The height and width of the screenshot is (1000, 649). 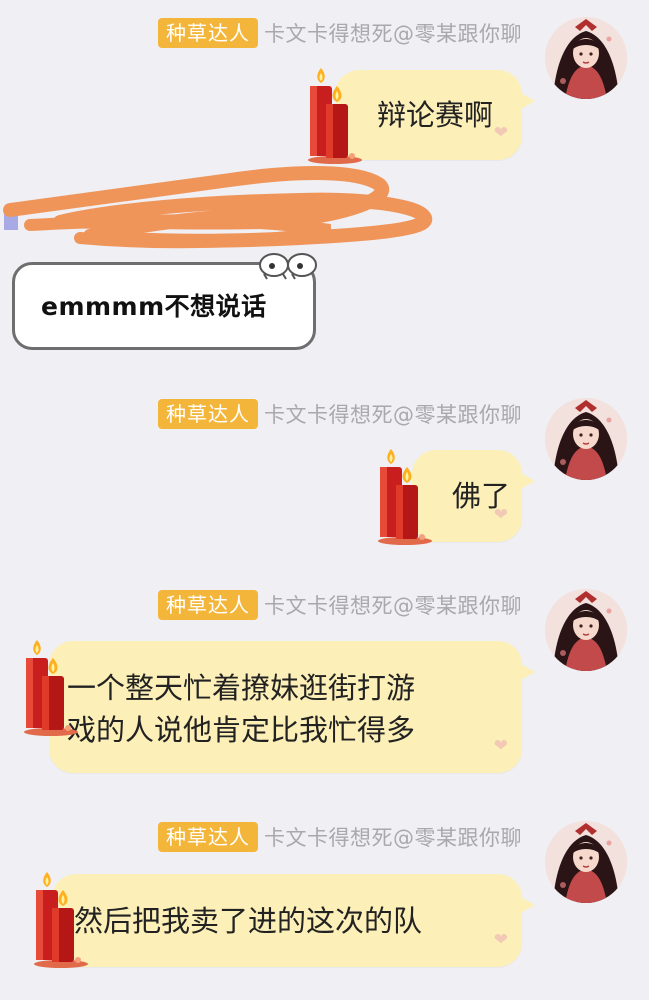 I want to click on scribble-redaction, so click(x=217, y=207).